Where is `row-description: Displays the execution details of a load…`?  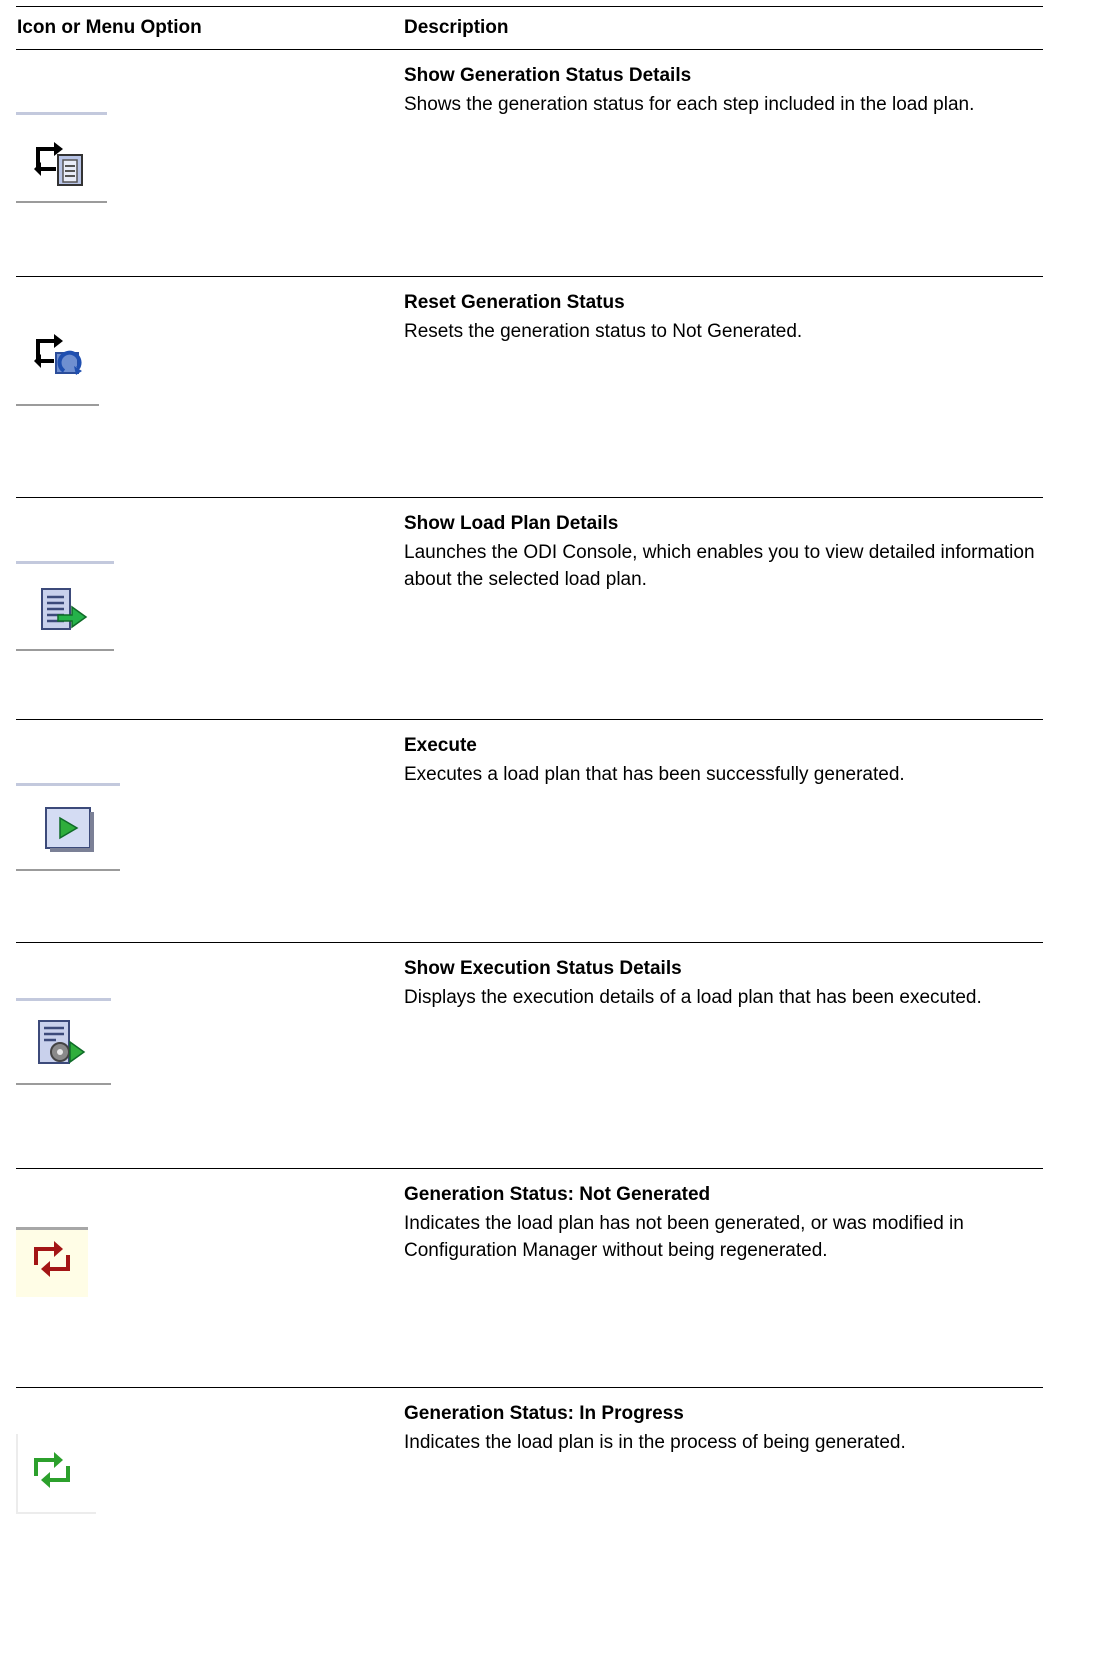 row-description: Displays the execution details of a load… is located at coordinates (693, 997).